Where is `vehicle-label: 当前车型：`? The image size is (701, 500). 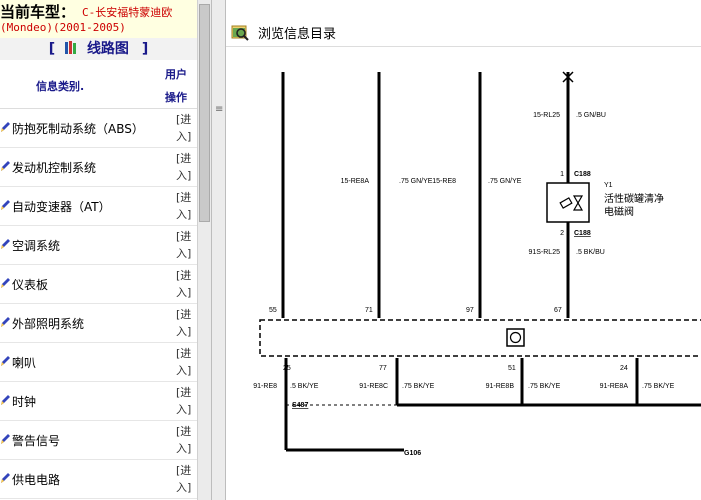
vehicle-label: 当前车型： is located at coordinates (38, 12).